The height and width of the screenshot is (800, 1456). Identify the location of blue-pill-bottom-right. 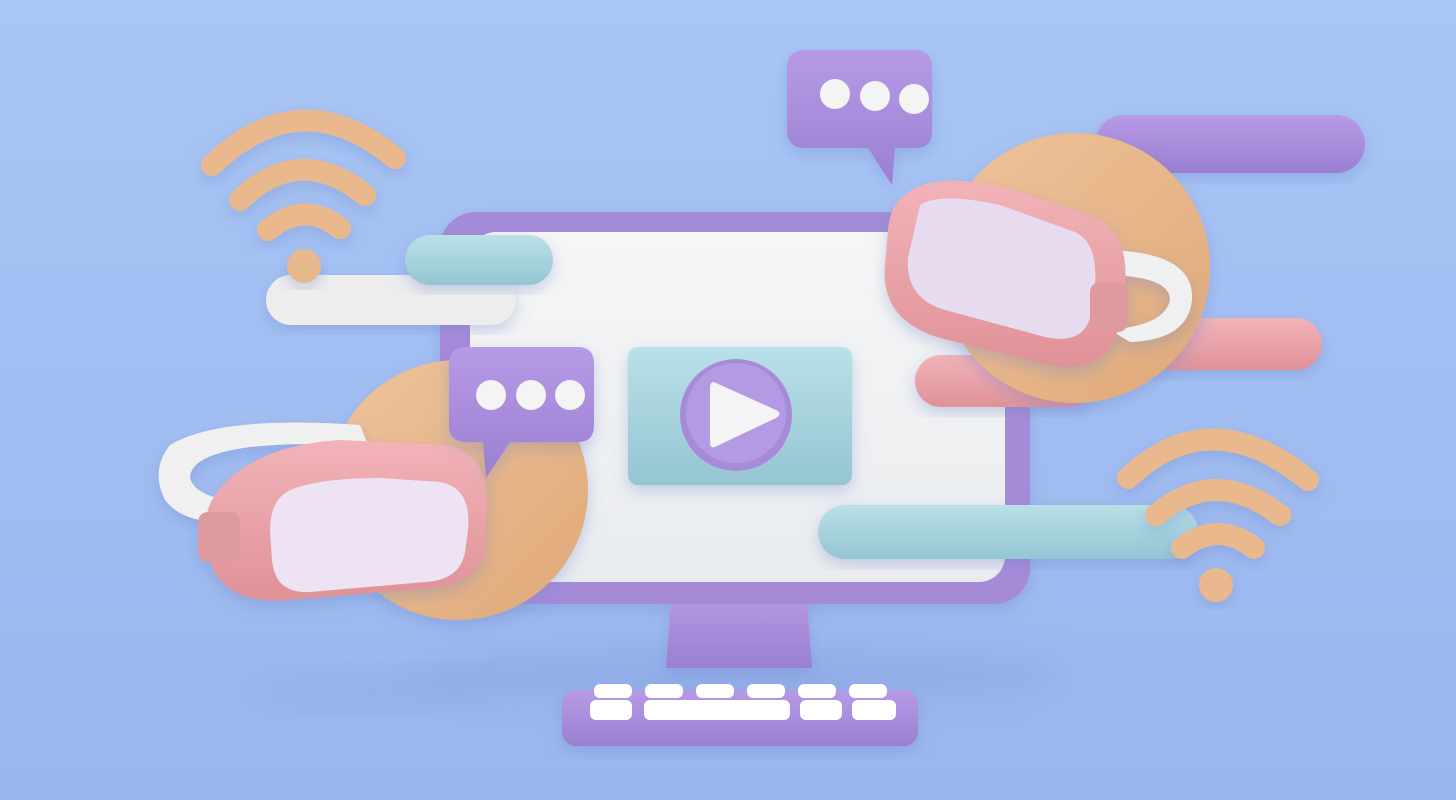
(1008, 532).